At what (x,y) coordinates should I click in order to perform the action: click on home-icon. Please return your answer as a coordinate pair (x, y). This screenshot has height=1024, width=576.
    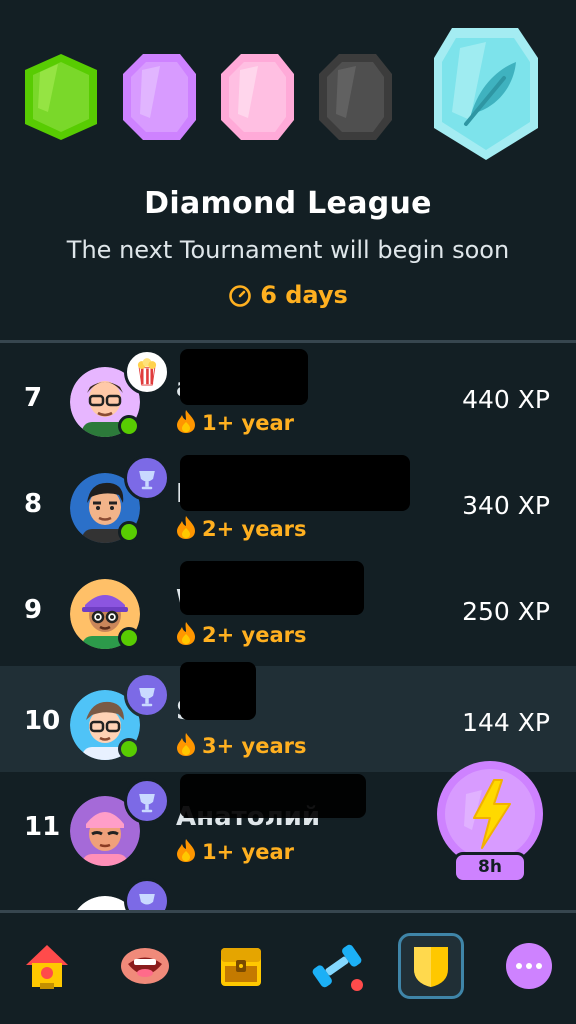
    Looking at the image, I should click on (47, 967).